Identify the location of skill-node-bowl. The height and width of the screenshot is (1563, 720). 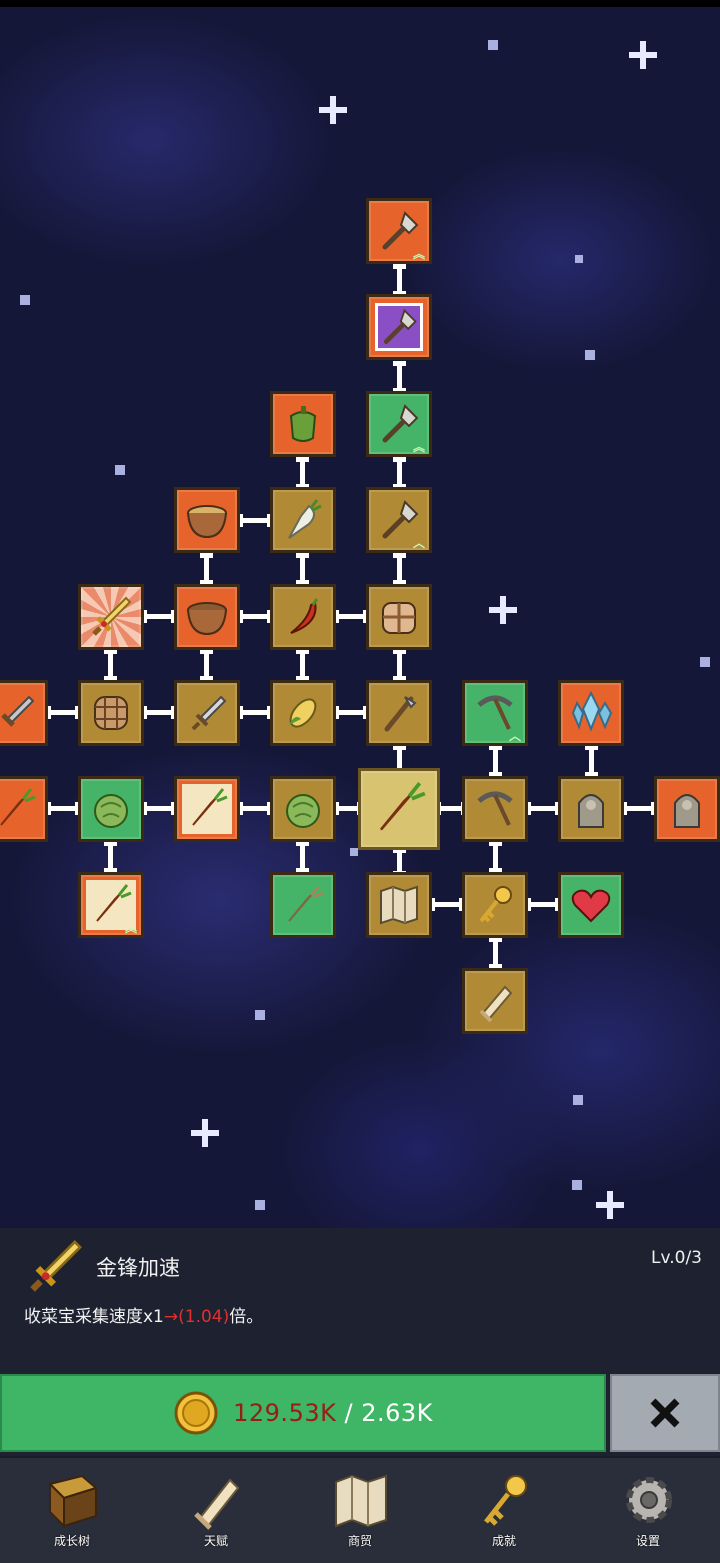
(207, 617).